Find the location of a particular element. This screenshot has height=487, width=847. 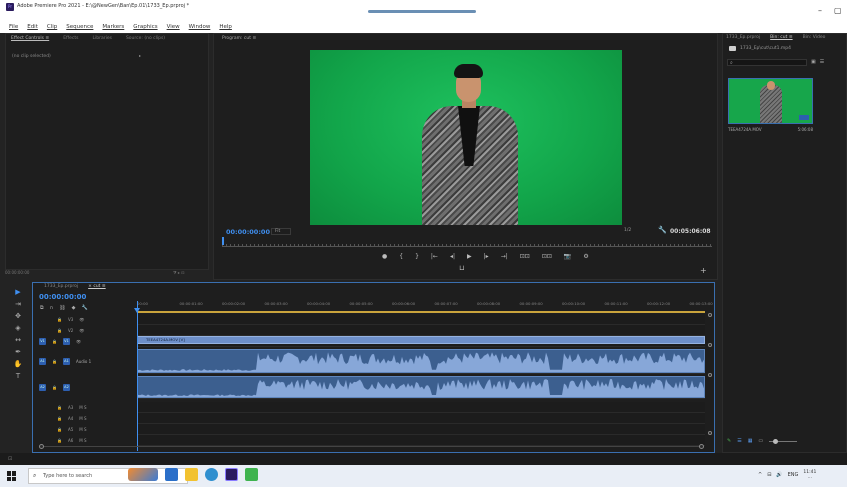

chrome-icon is located at coordinates (211, 474).